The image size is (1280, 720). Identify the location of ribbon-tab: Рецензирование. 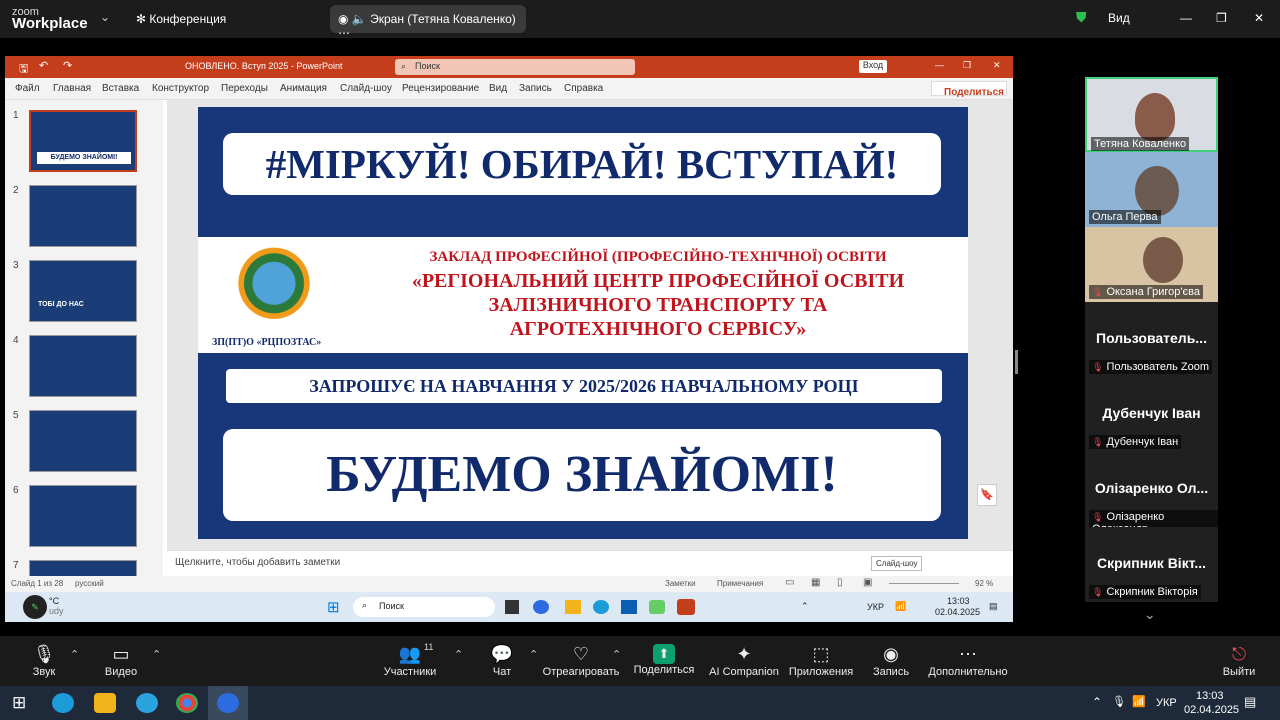
(440, 88).